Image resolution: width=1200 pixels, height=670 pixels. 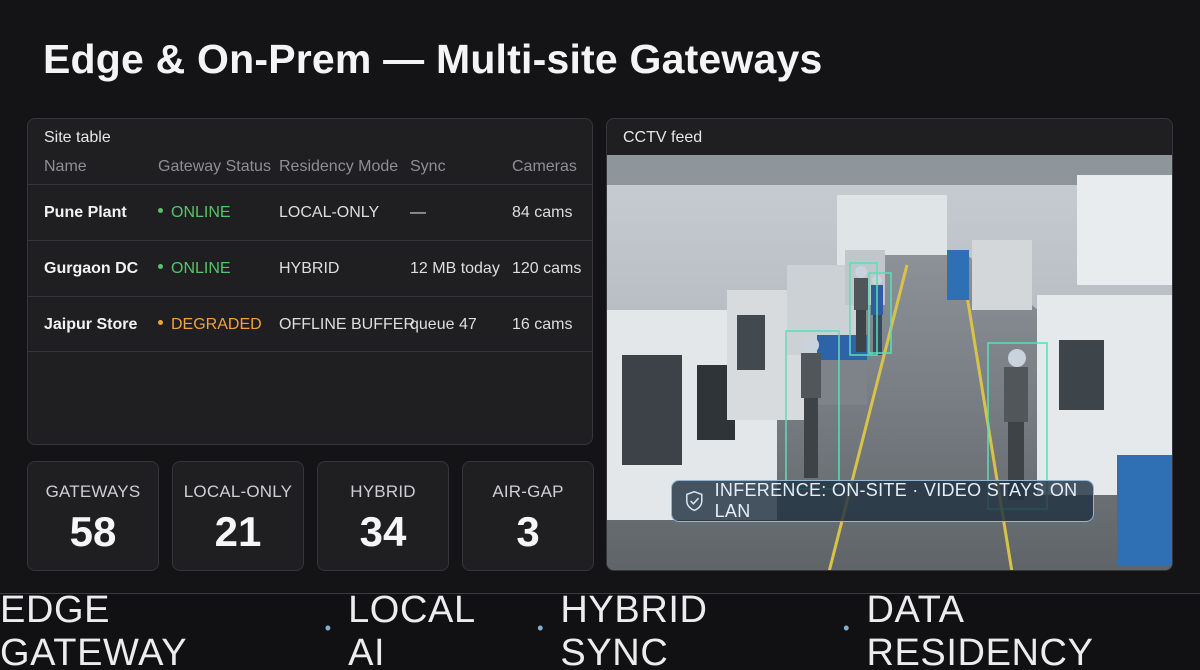 I want to click on site-name: Pune Plant, so click(x=85, y=212).